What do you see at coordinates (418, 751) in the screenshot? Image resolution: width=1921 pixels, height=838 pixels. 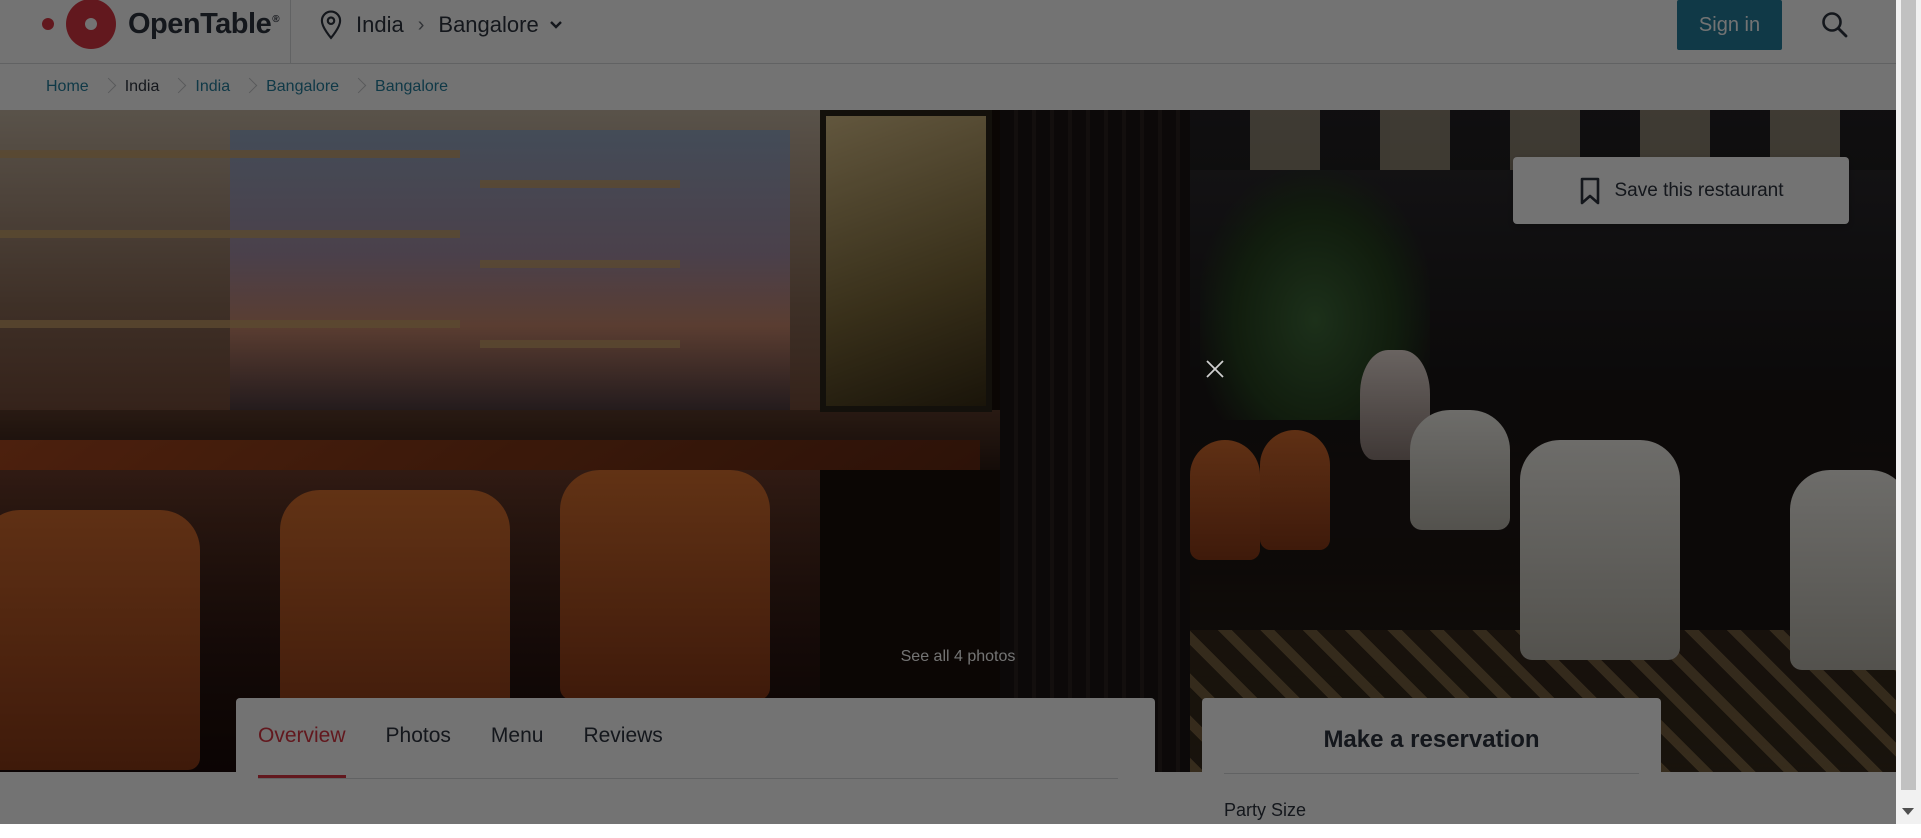 I see `tab-photos: Photos` at bounding box center [418, 751].